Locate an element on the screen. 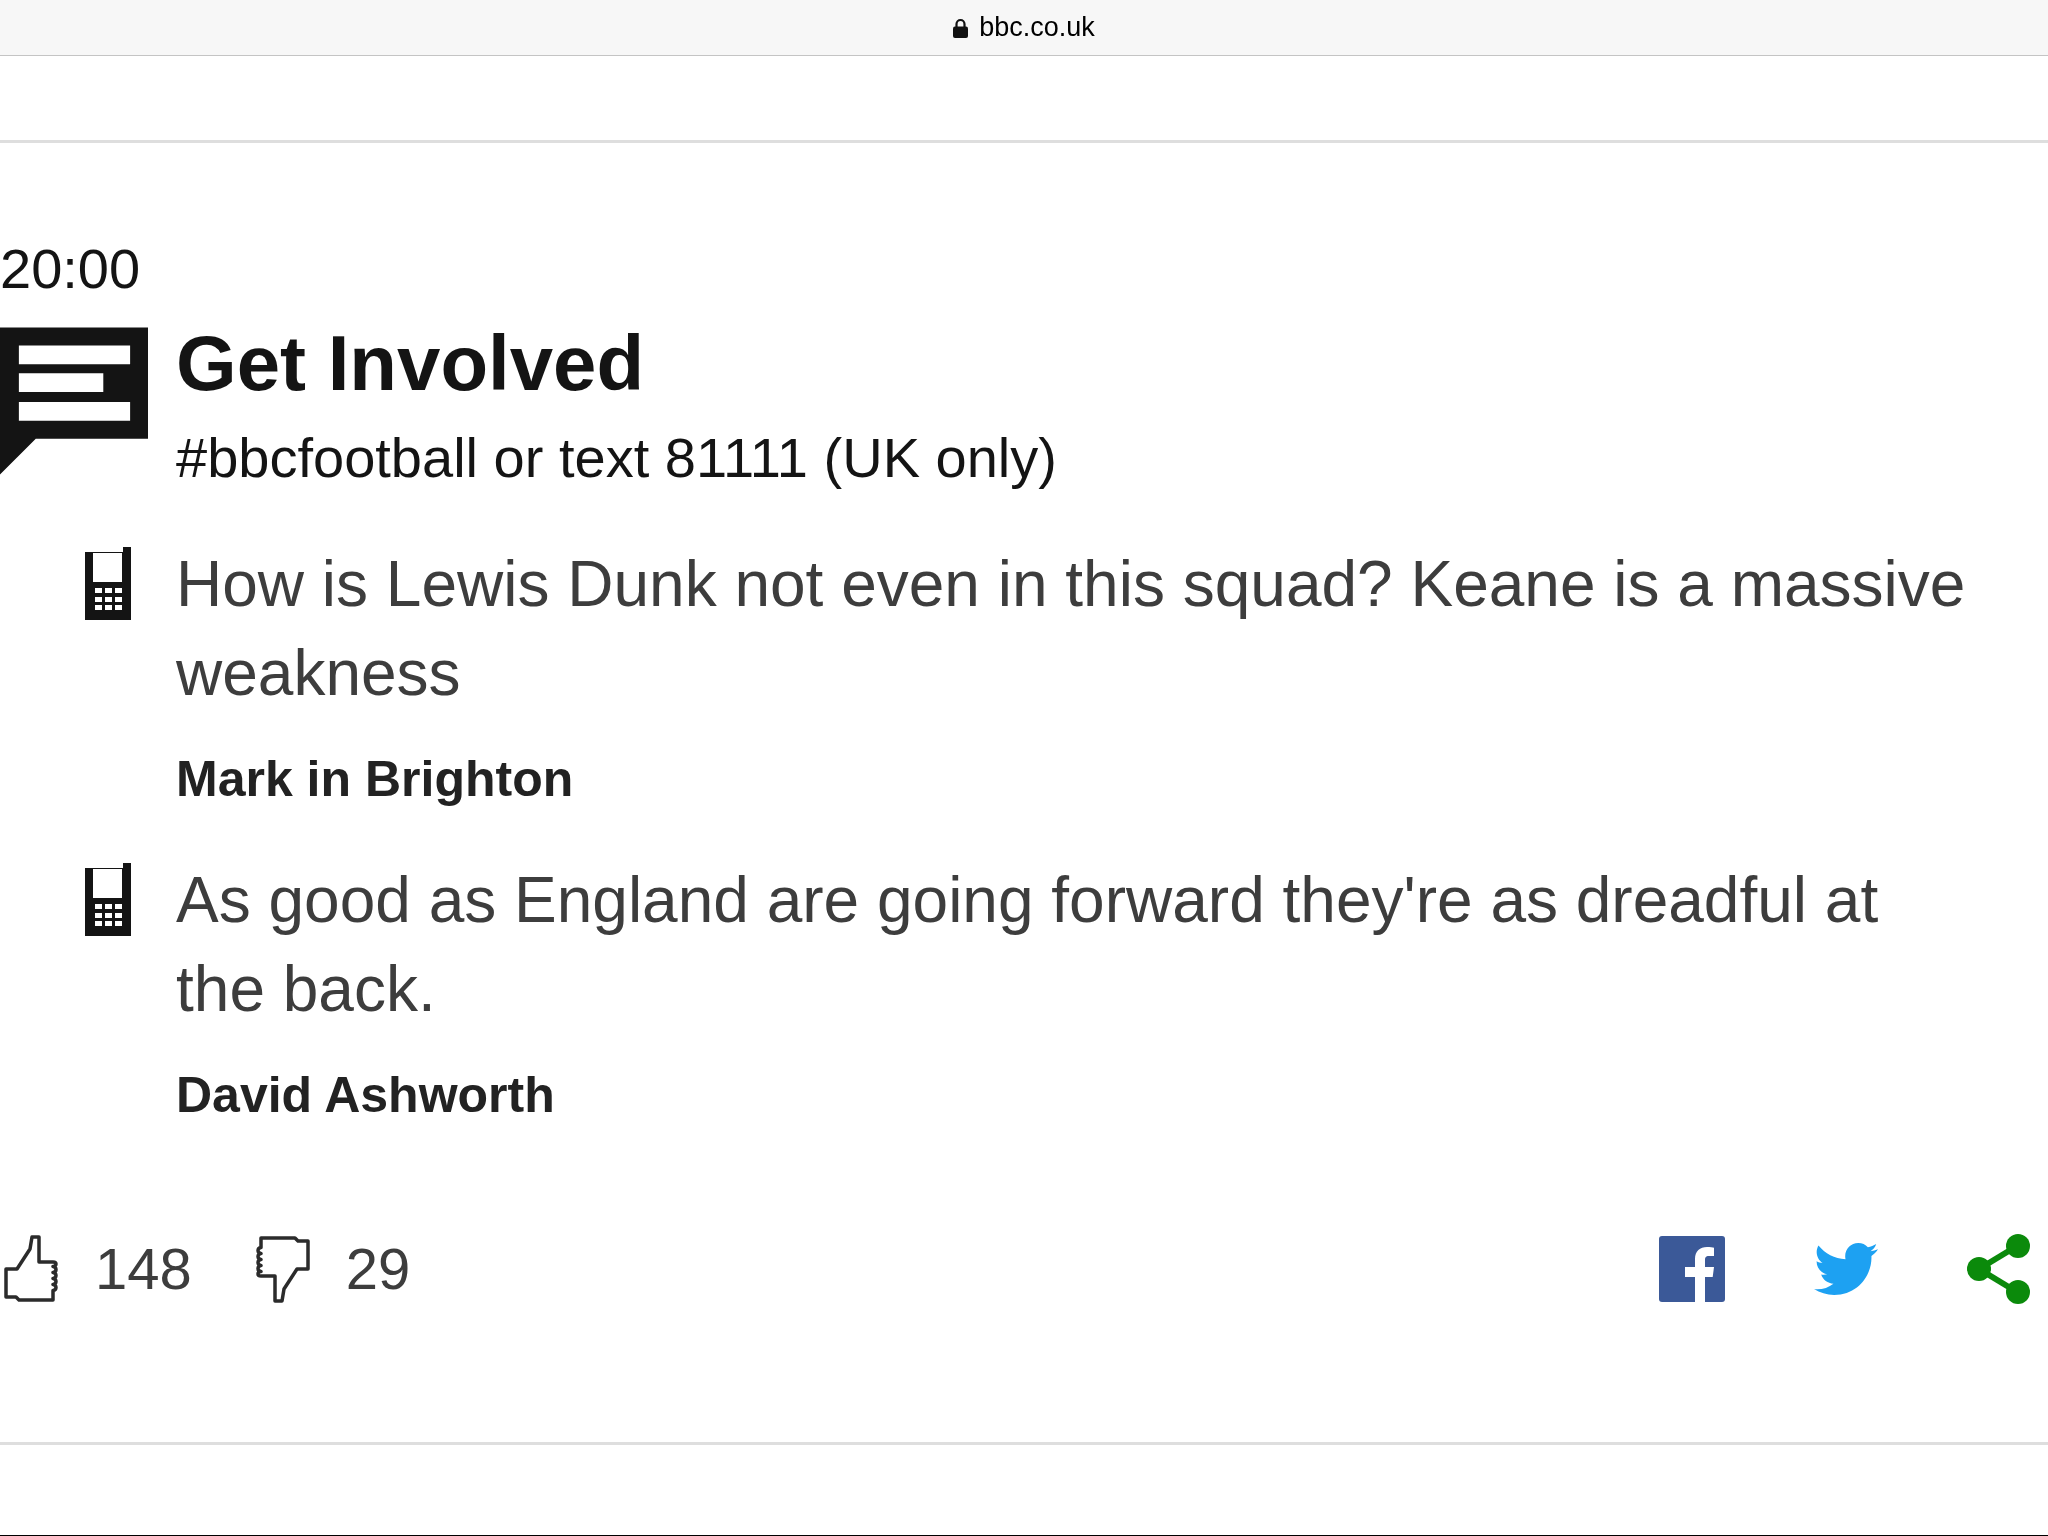 This screenshot has height=1536, width=2048. dislike-button: 29 is located at coordinates (332, 1269).